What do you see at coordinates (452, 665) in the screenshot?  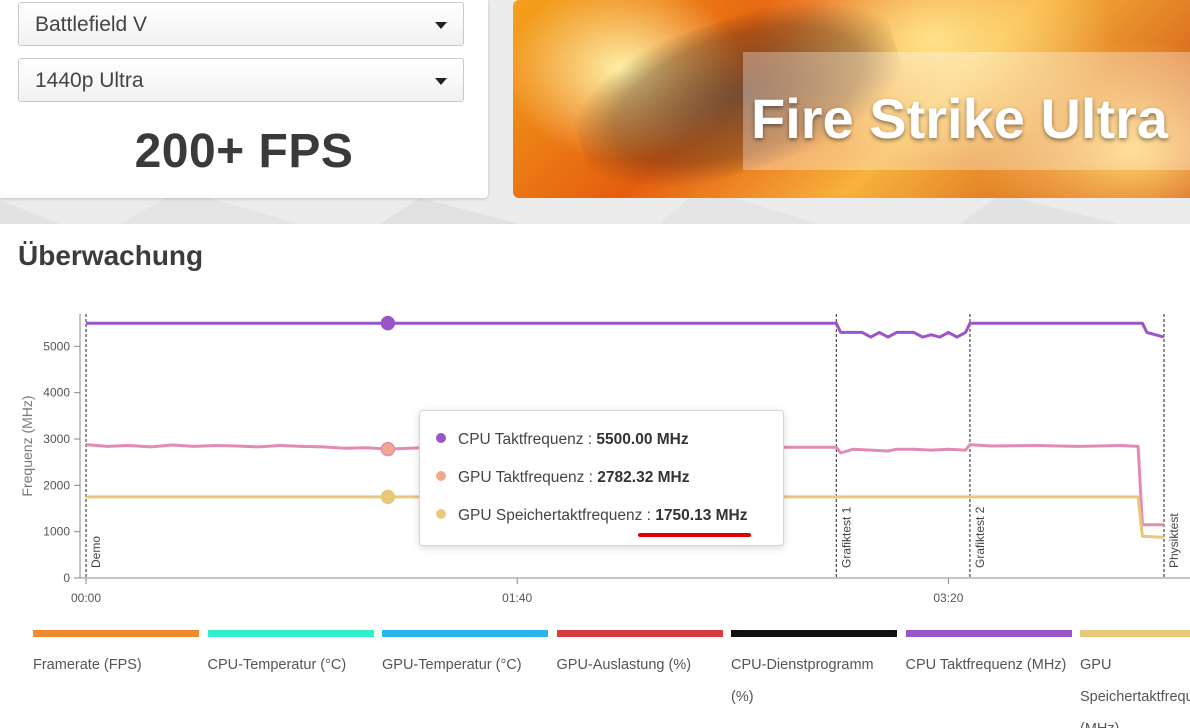 I see `legend-label: GPU-Temperatur (°C)` at bounding box center [452, 665].